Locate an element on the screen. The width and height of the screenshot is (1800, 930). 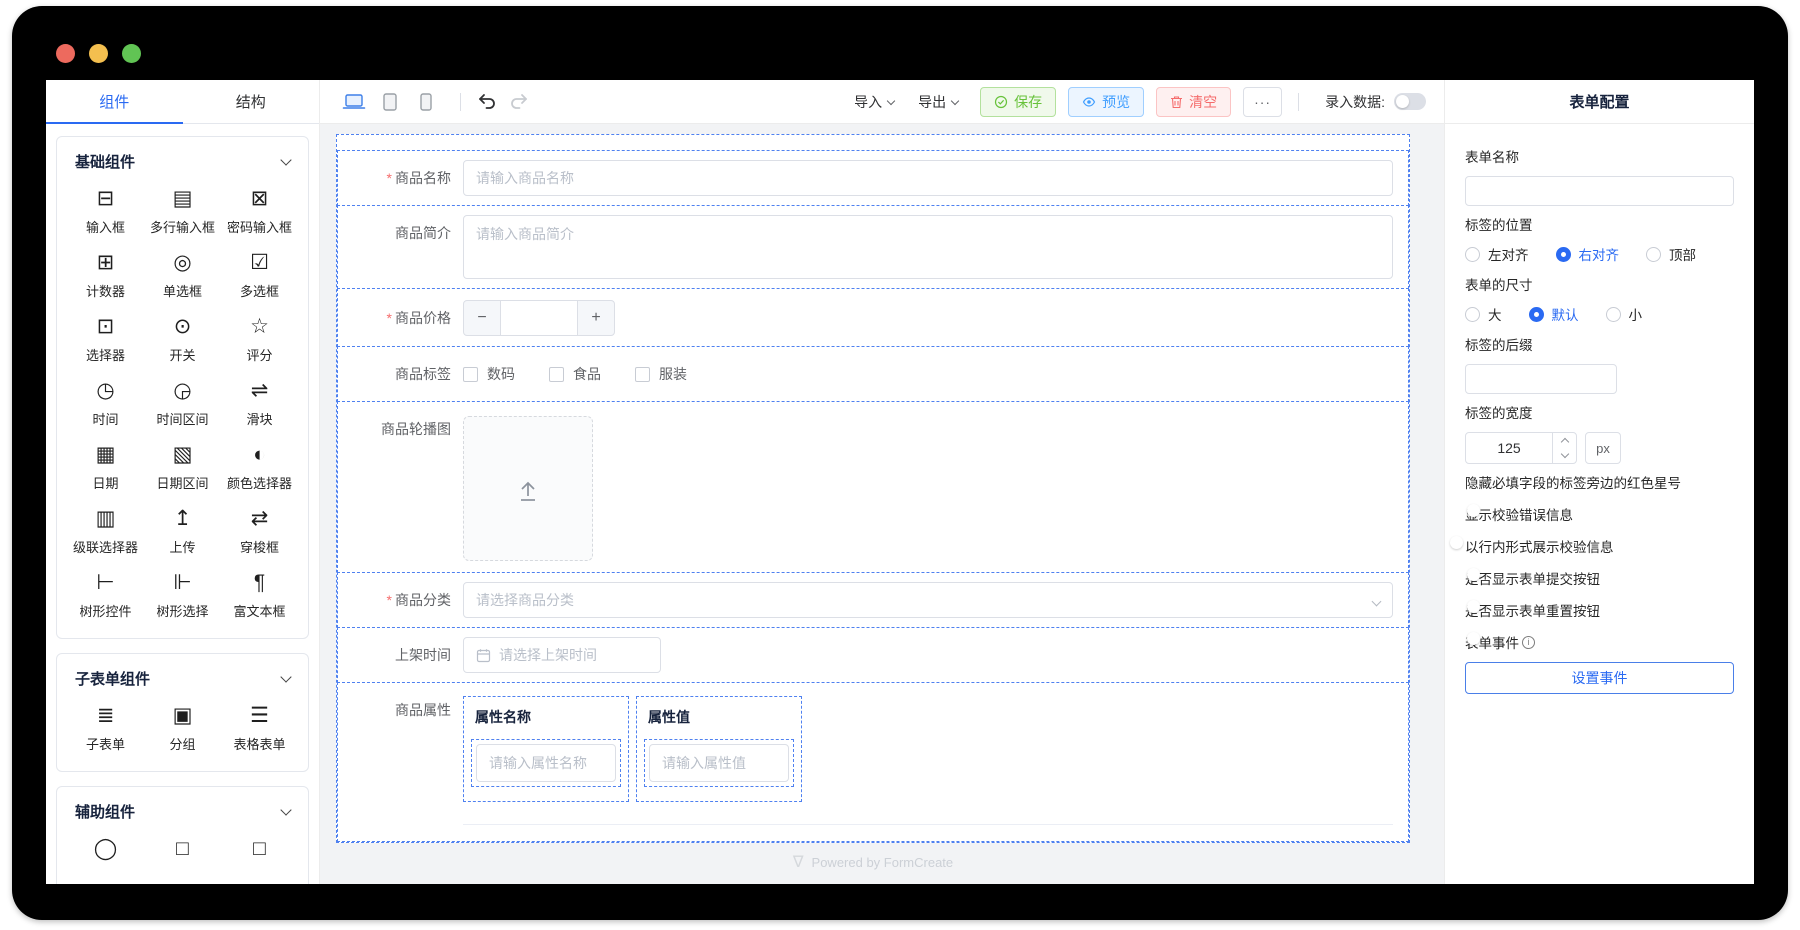
save-button: 保存 is located at coordinates (1018, 101).